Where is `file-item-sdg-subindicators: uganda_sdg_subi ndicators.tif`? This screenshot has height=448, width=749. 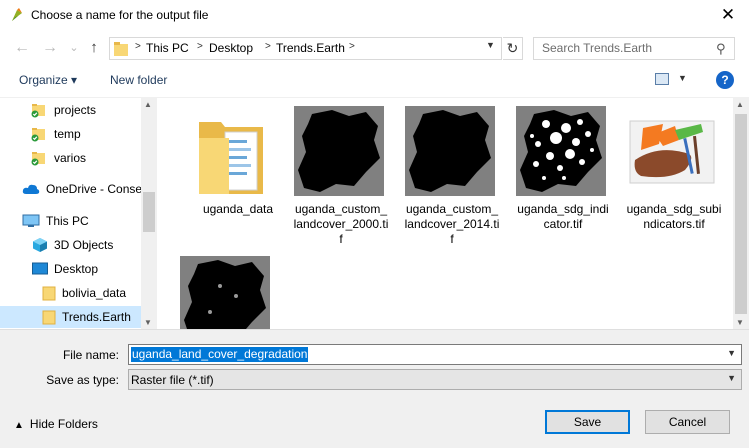
file-item-sdg-subindicators: uganda_sdg_subi ndicators.tif is located at coordinates (675, 168).